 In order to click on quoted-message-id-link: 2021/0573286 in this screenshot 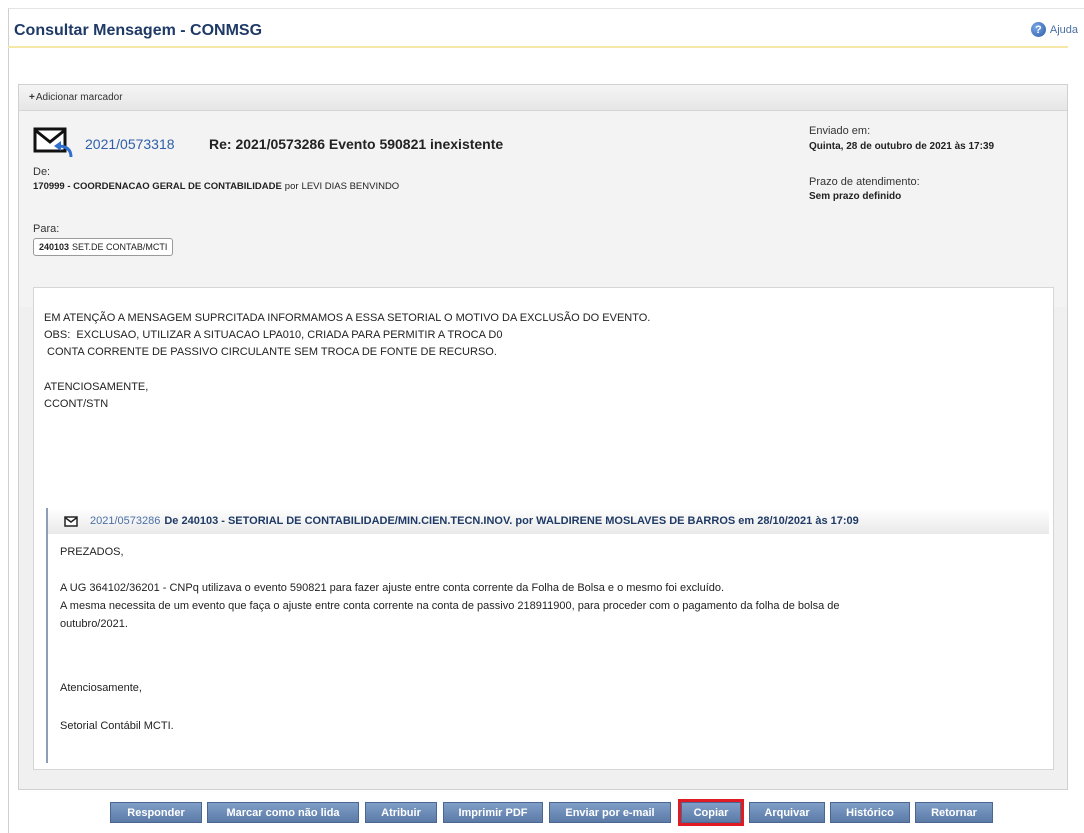, I will do `click(125, 521)`.